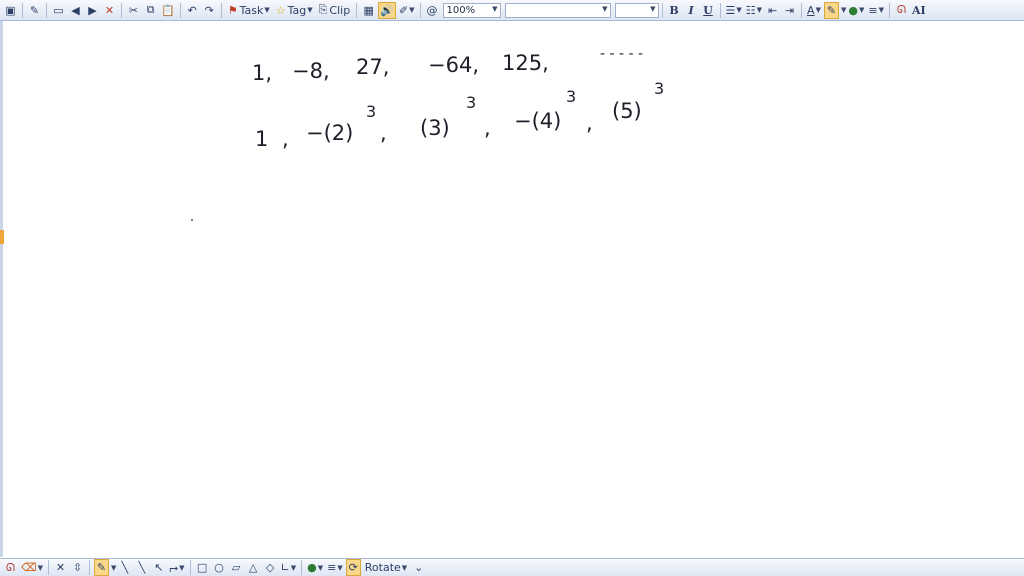  What do you see at coordinates (32, 567) in the screenshot?
I see `eraser-icon: ⌫ ▼` at bounding box center [32, 567].